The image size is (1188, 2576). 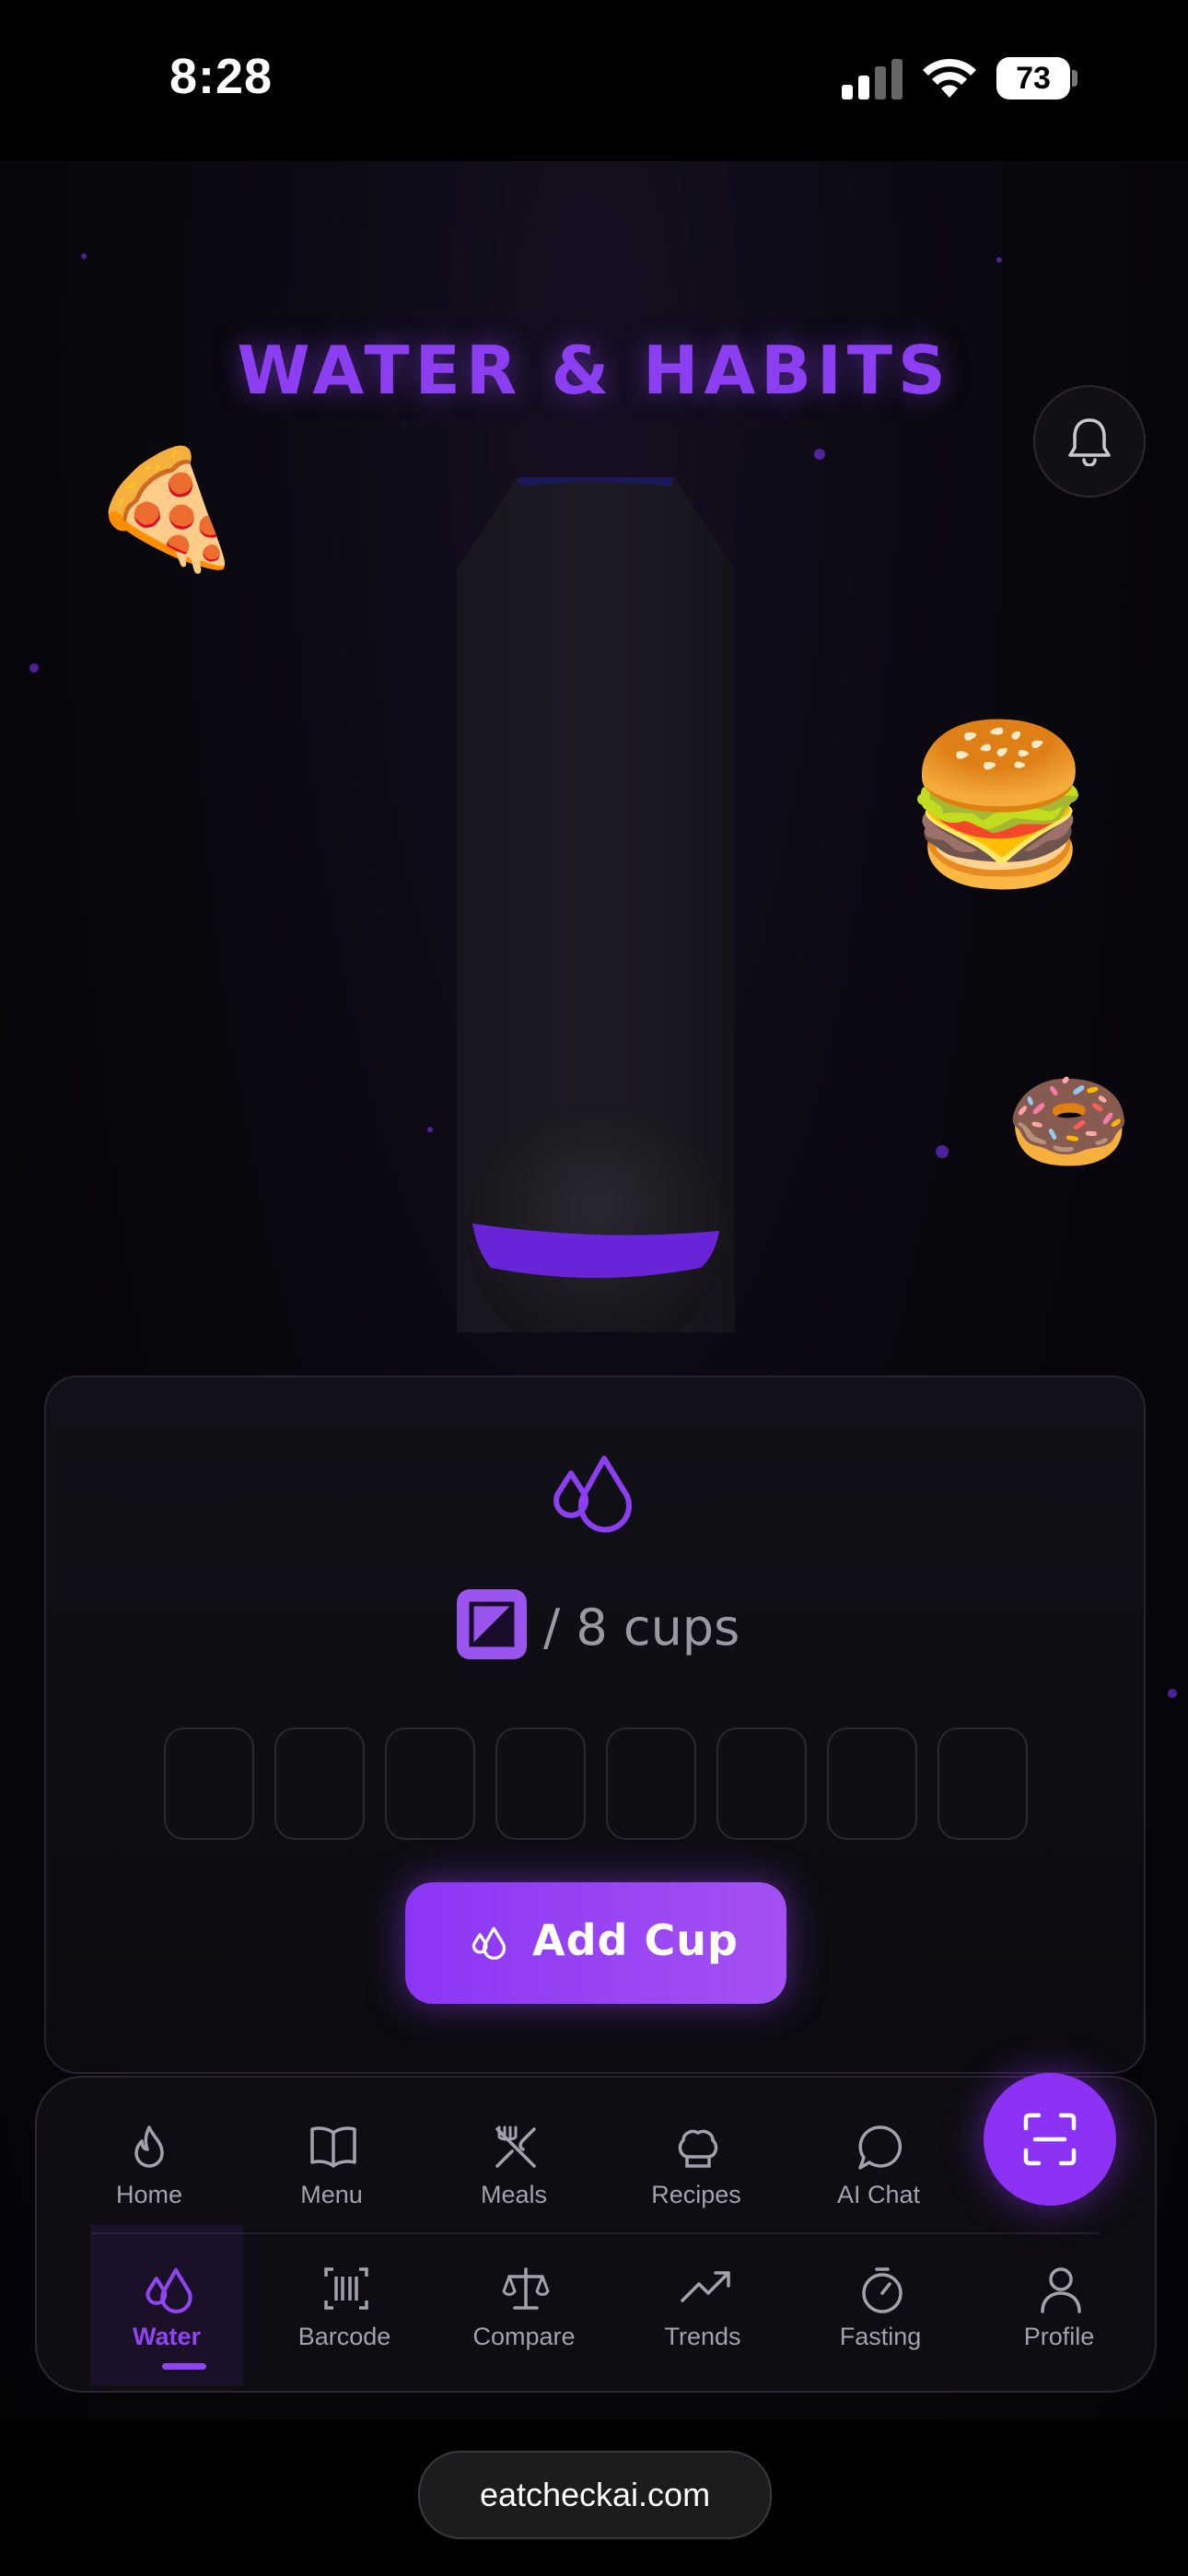 I want to click on nav-label: Meals, so click(x=514, y=2194).